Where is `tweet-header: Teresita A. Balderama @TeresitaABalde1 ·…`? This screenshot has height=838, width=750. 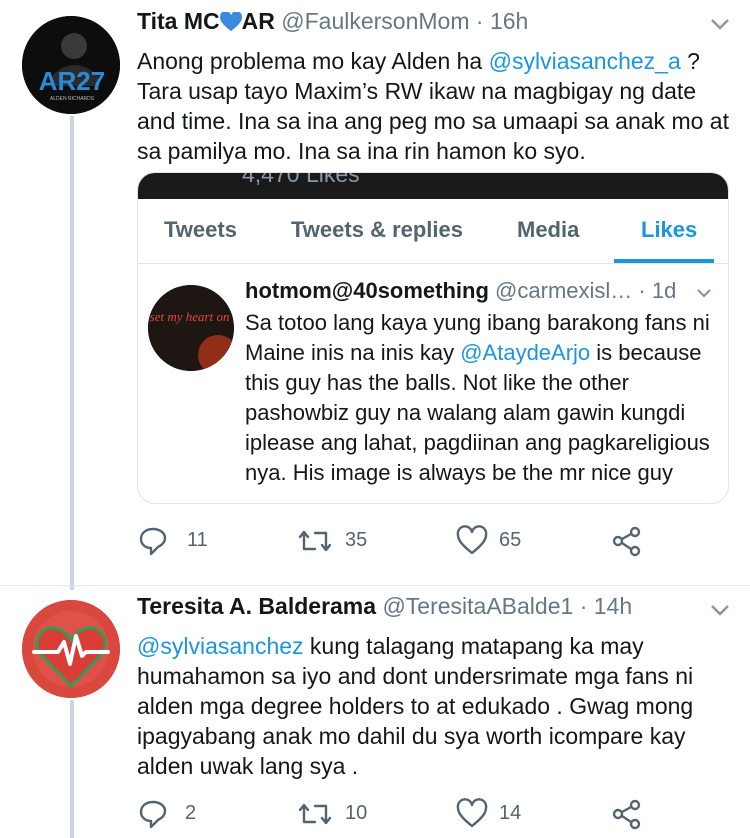
tweet-header: Teresita A. Balderama @TeresitaABalde1 ·… is located at coordinates (384, 606).